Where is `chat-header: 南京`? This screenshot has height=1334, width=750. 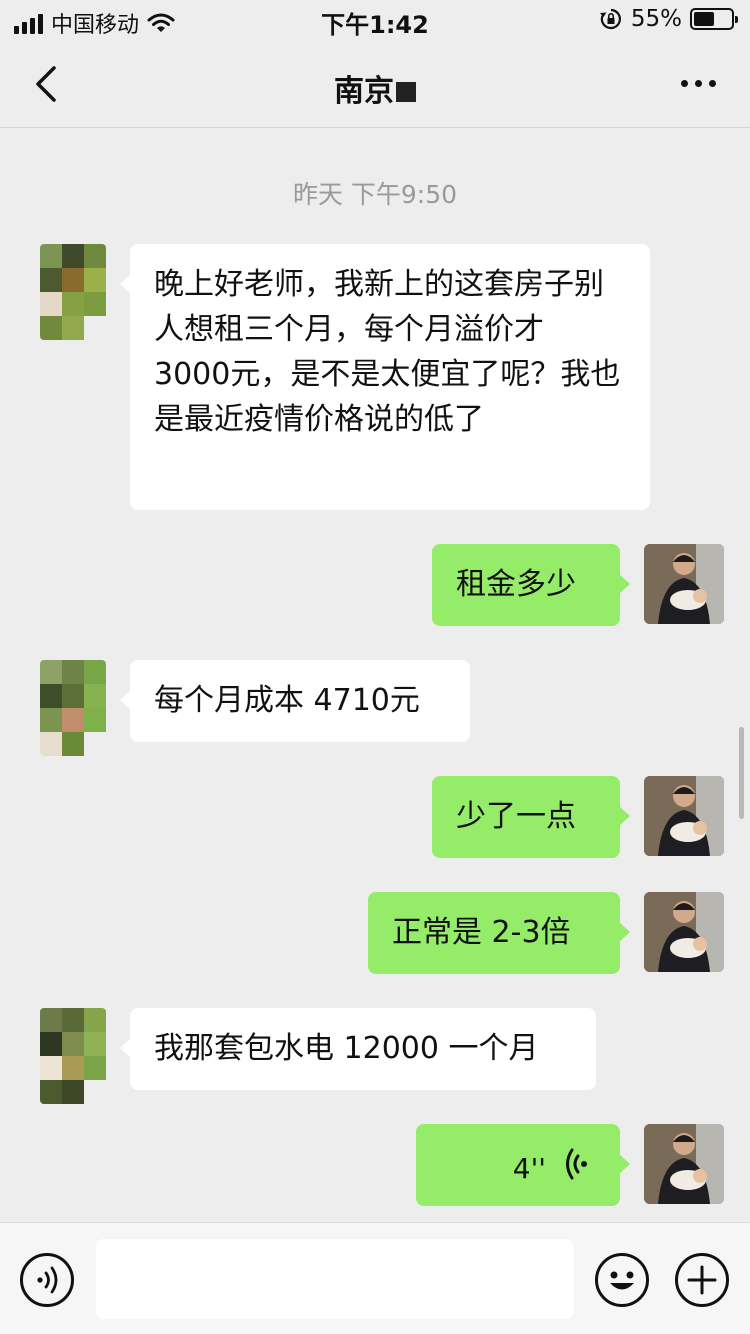
chat-header: 南京 is located at coordinates (375, 84).